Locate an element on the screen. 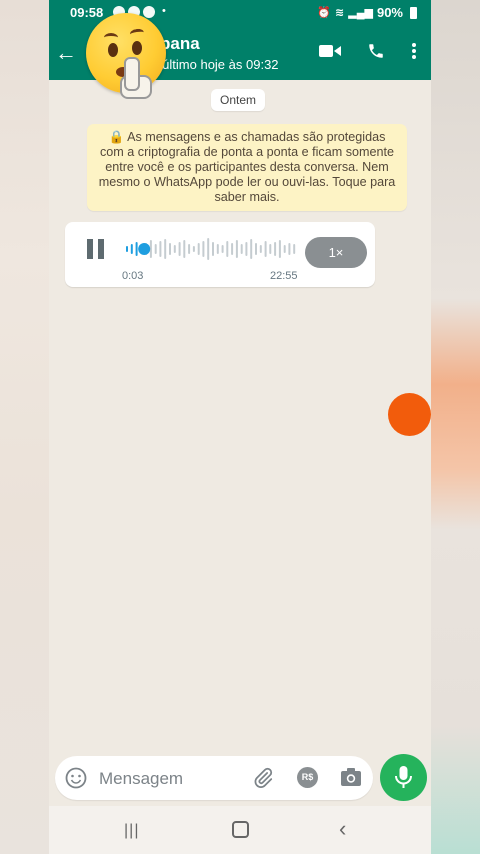 The width and height of the screenshot is (480, 854). voice-waveform is located at coordinates (211, 249).